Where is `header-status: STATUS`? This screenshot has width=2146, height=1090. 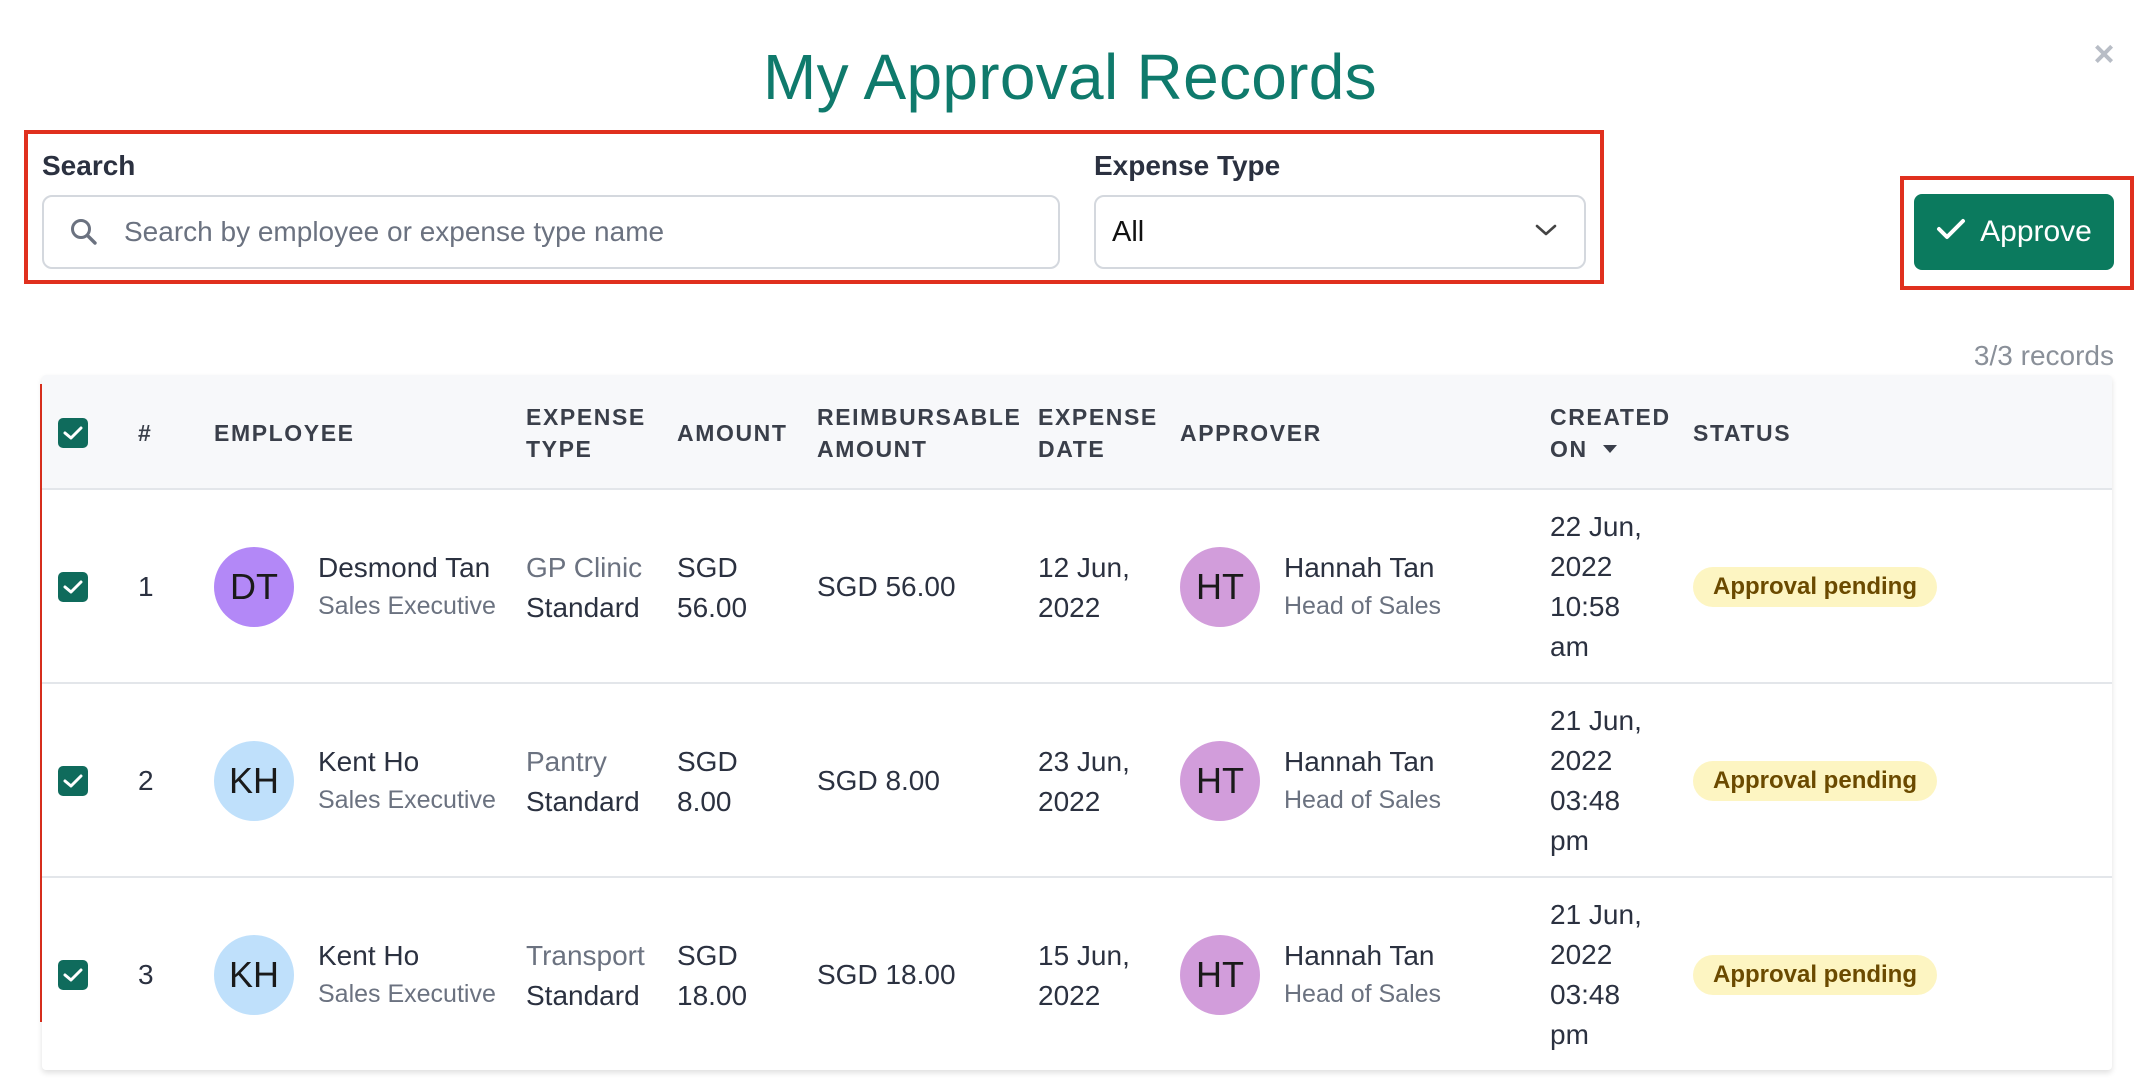 header-status: STATUS is located at coordinates (1742, 433).